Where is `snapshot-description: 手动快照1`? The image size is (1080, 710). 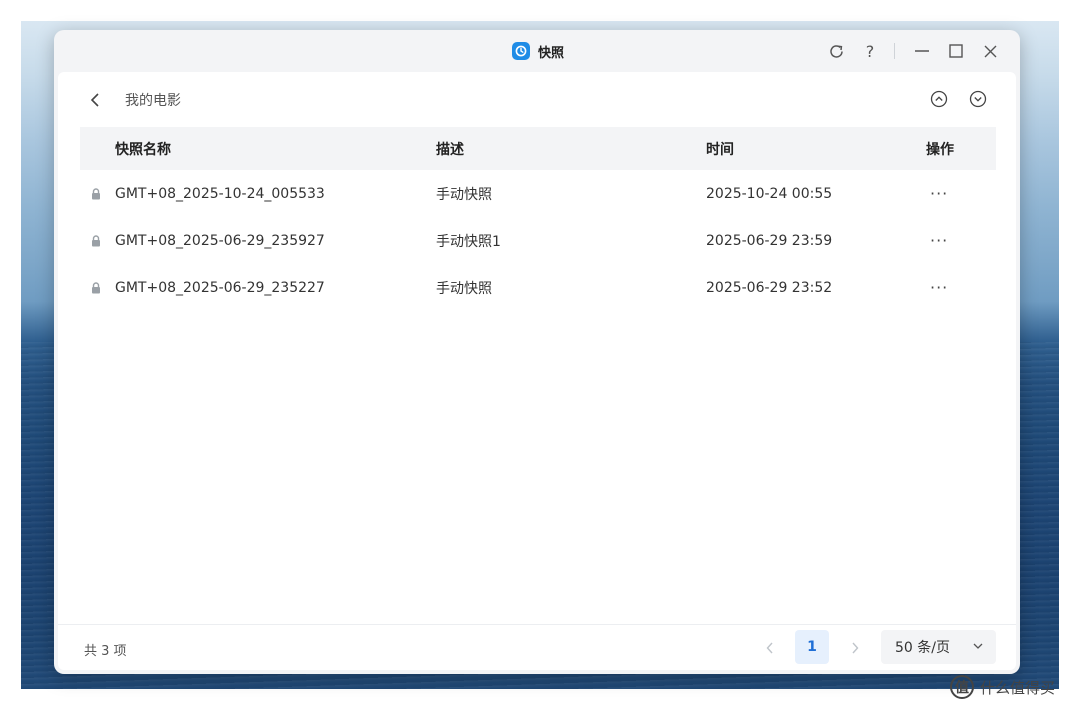
snapshot-description: 手动快照1 is located at coordinates (468, 241).